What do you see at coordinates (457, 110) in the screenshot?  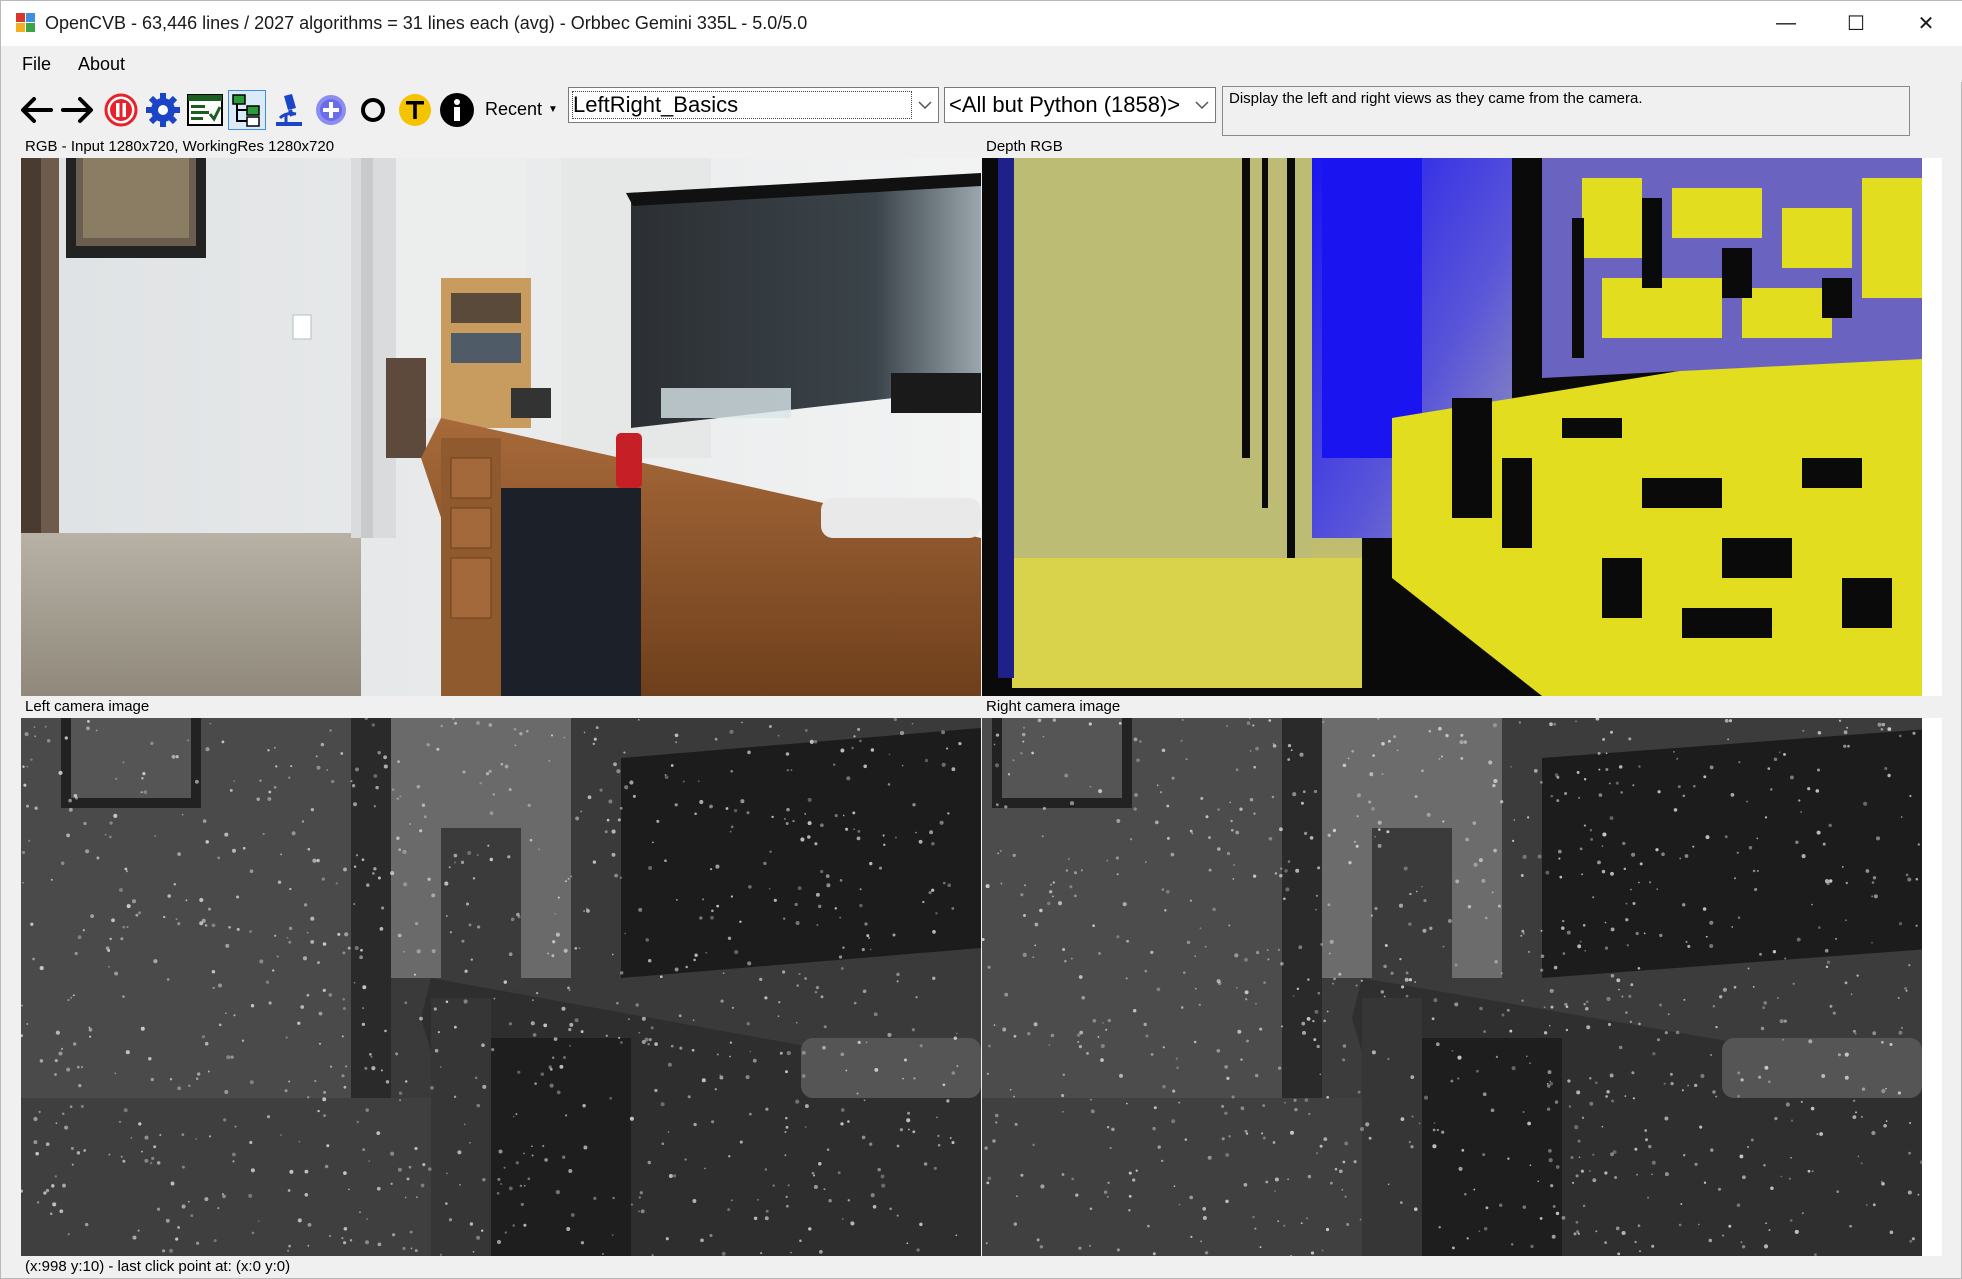 I see `info-button` at bounding box center [457, 110].